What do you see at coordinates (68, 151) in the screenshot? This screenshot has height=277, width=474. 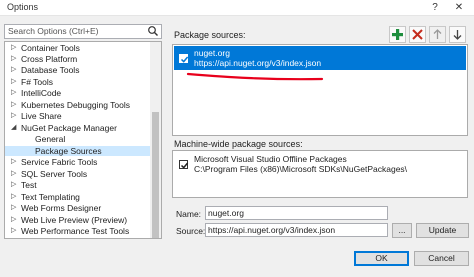 I see `tree-item-label: Package Sources` at bounding box center [68, 151].